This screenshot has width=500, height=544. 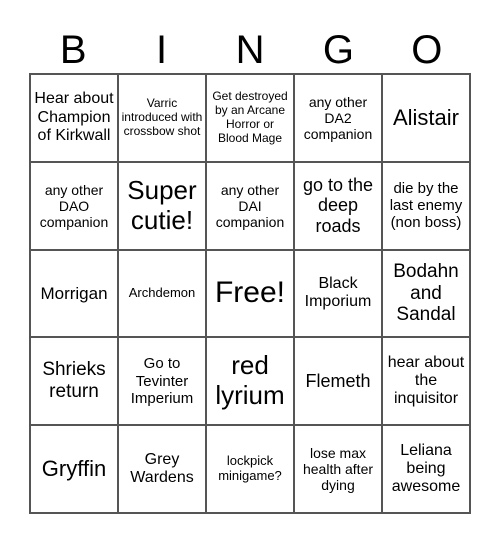 I want to click on cell-text: red lyrium, so click(x=250, y=380).